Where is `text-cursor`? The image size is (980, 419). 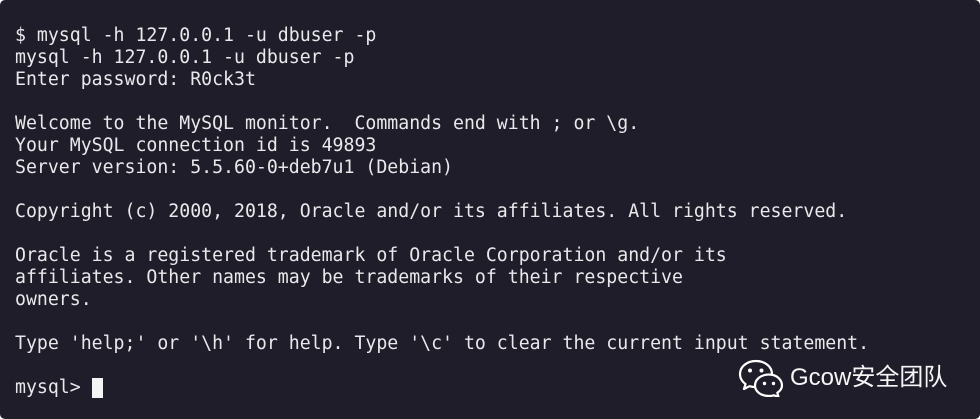
text-cursor is located at coordinates (97, 388).